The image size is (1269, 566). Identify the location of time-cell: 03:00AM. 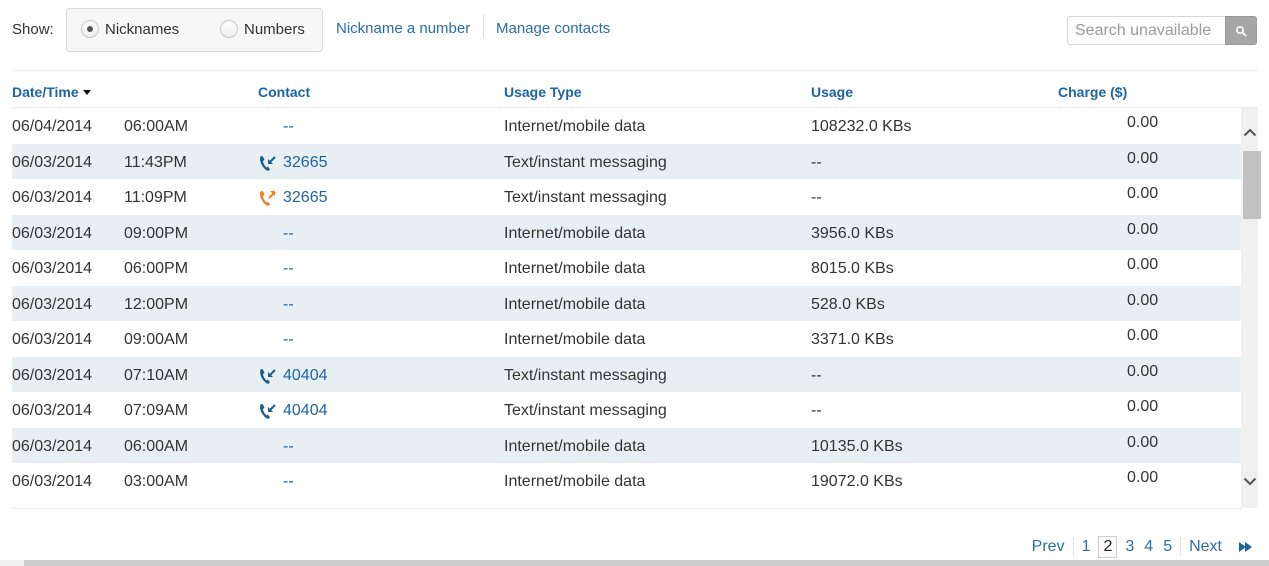
(156, 481).